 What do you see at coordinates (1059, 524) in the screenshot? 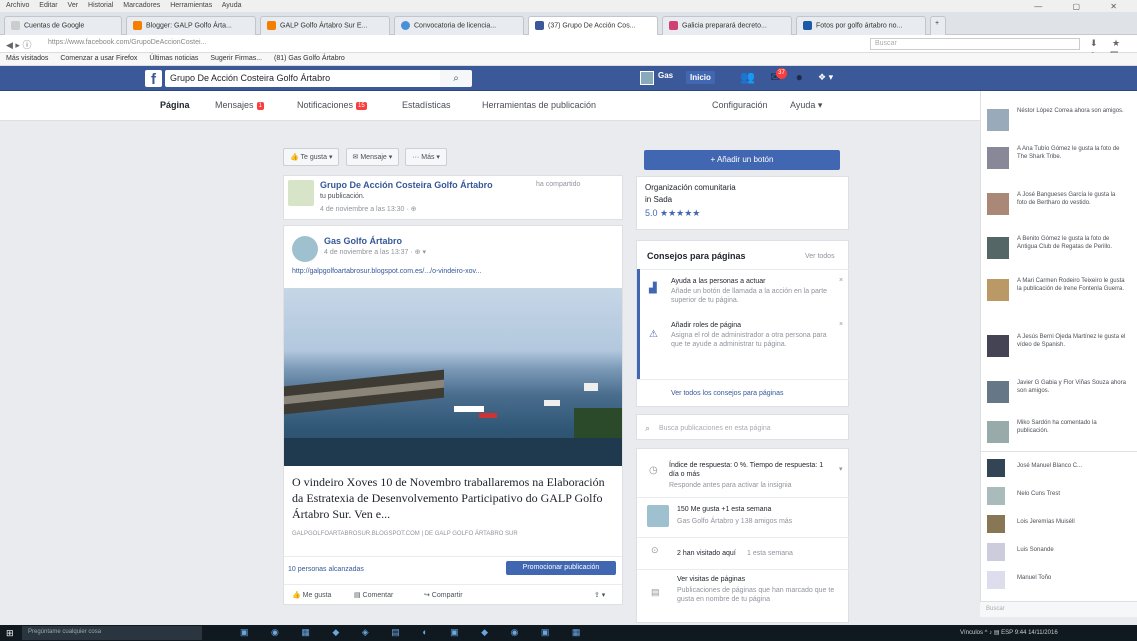
I see `chat-contact: Lois Jeremías Muiséll` at bounding box center [1059, 524].